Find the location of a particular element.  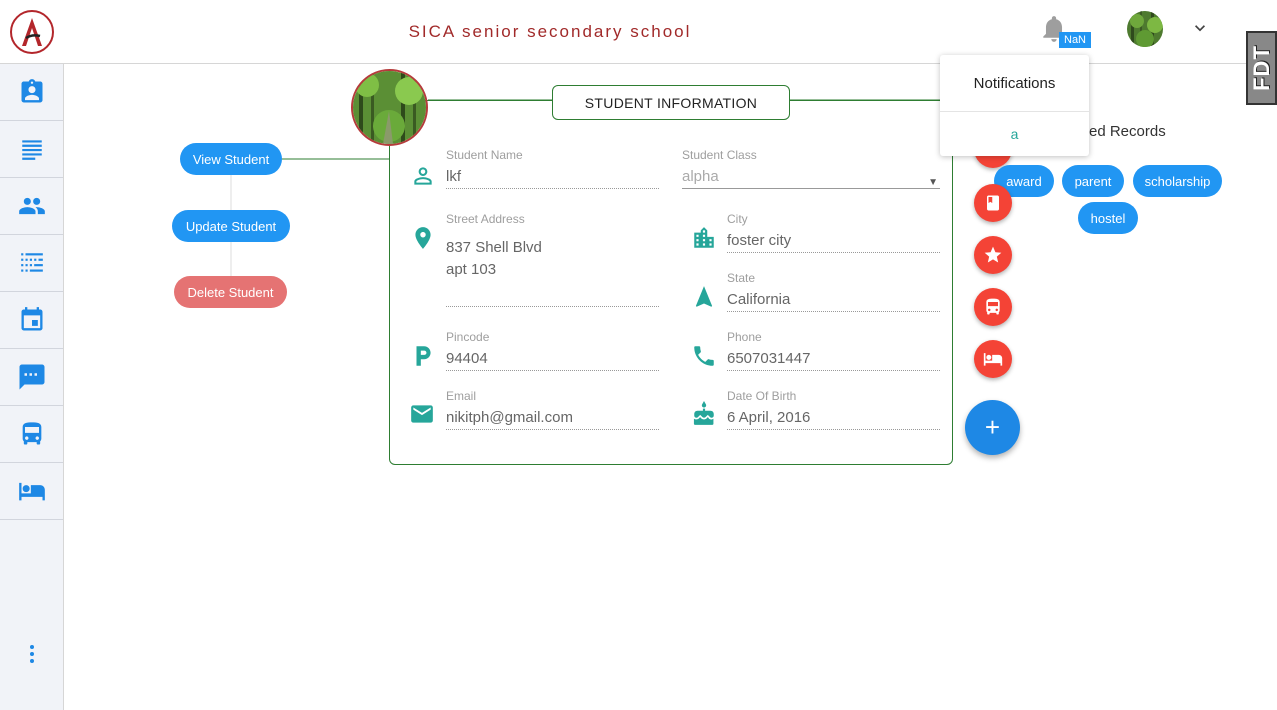

email-field: Email nikitph@gmail.com is located at coordinates (552, 409).